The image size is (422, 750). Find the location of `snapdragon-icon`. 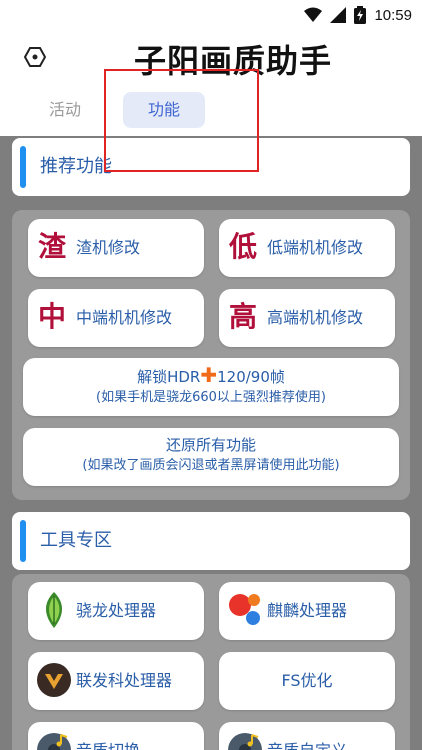

snapdragon-icon is located at coordinates (54, 610).